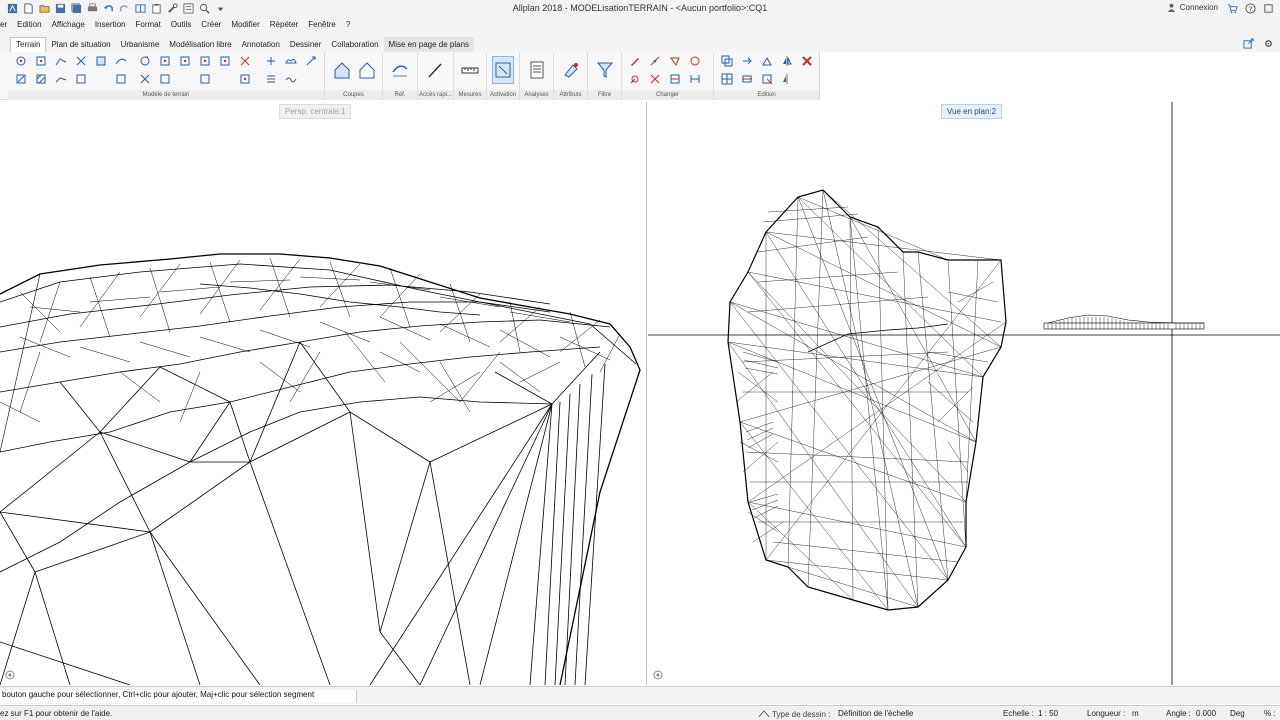  Describe the element at coordinates (28, 44) in the screenshot. I see `tab-terrain: Terrain` at that location.